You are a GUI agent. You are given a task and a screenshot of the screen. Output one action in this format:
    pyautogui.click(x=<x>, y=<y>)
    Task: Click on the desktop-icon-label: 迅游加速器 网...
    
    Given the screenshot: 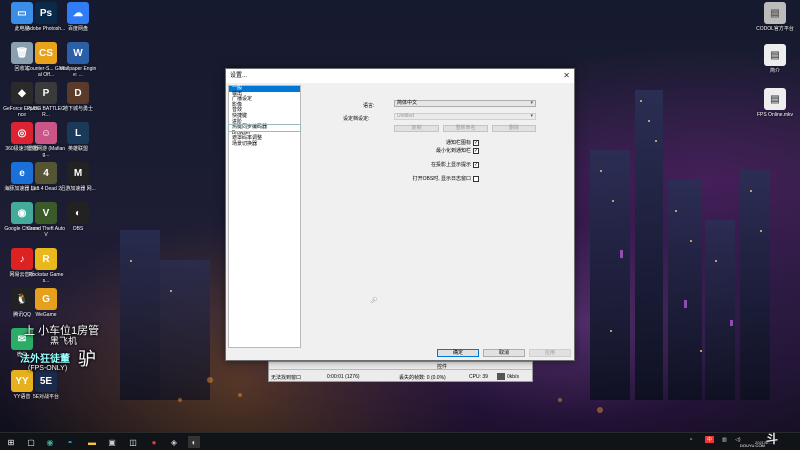 What is the action you would take?
    pyautogui.click(x=78, y=189)
    